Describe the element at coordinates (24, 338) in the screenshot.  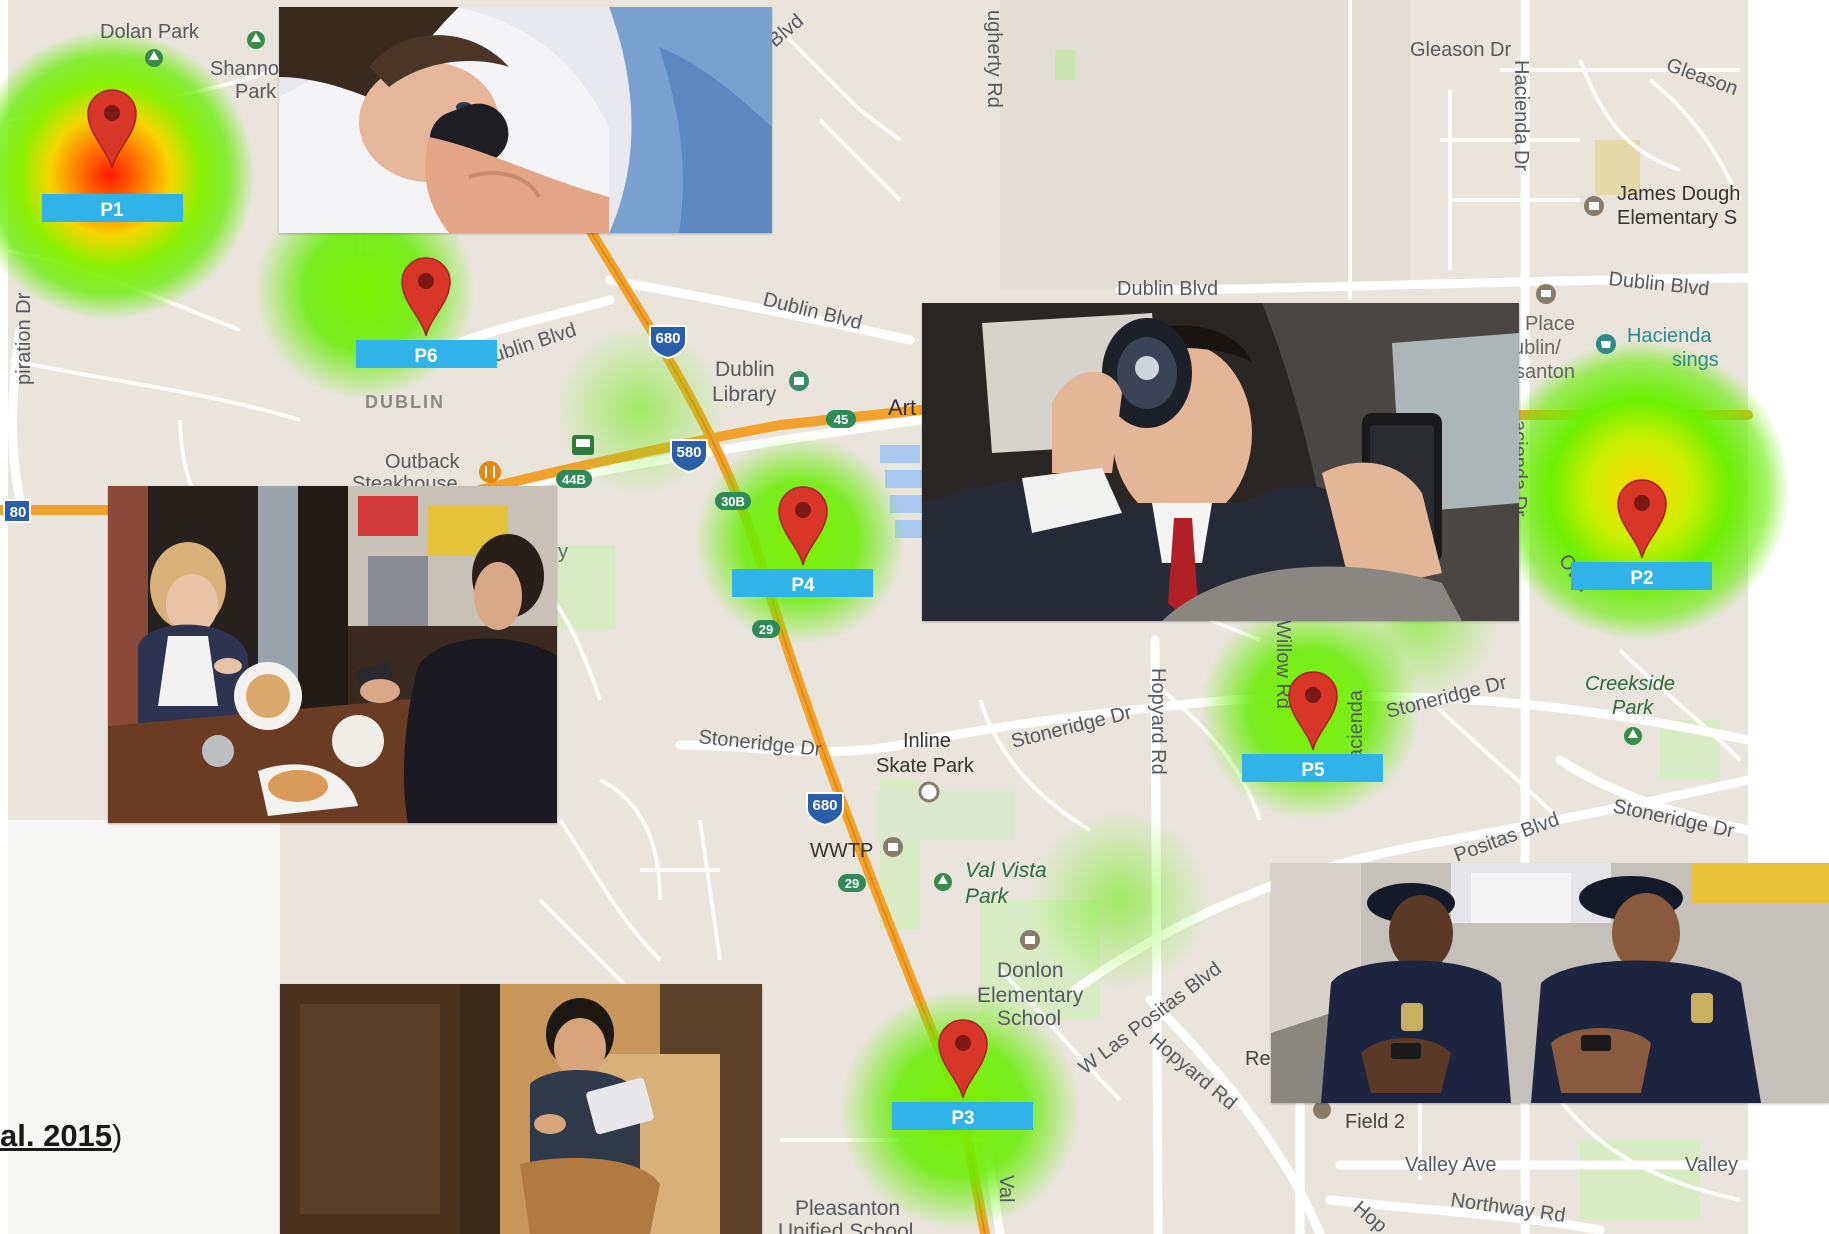
I see `road-inspiration-dr: piration Dr` at that location.